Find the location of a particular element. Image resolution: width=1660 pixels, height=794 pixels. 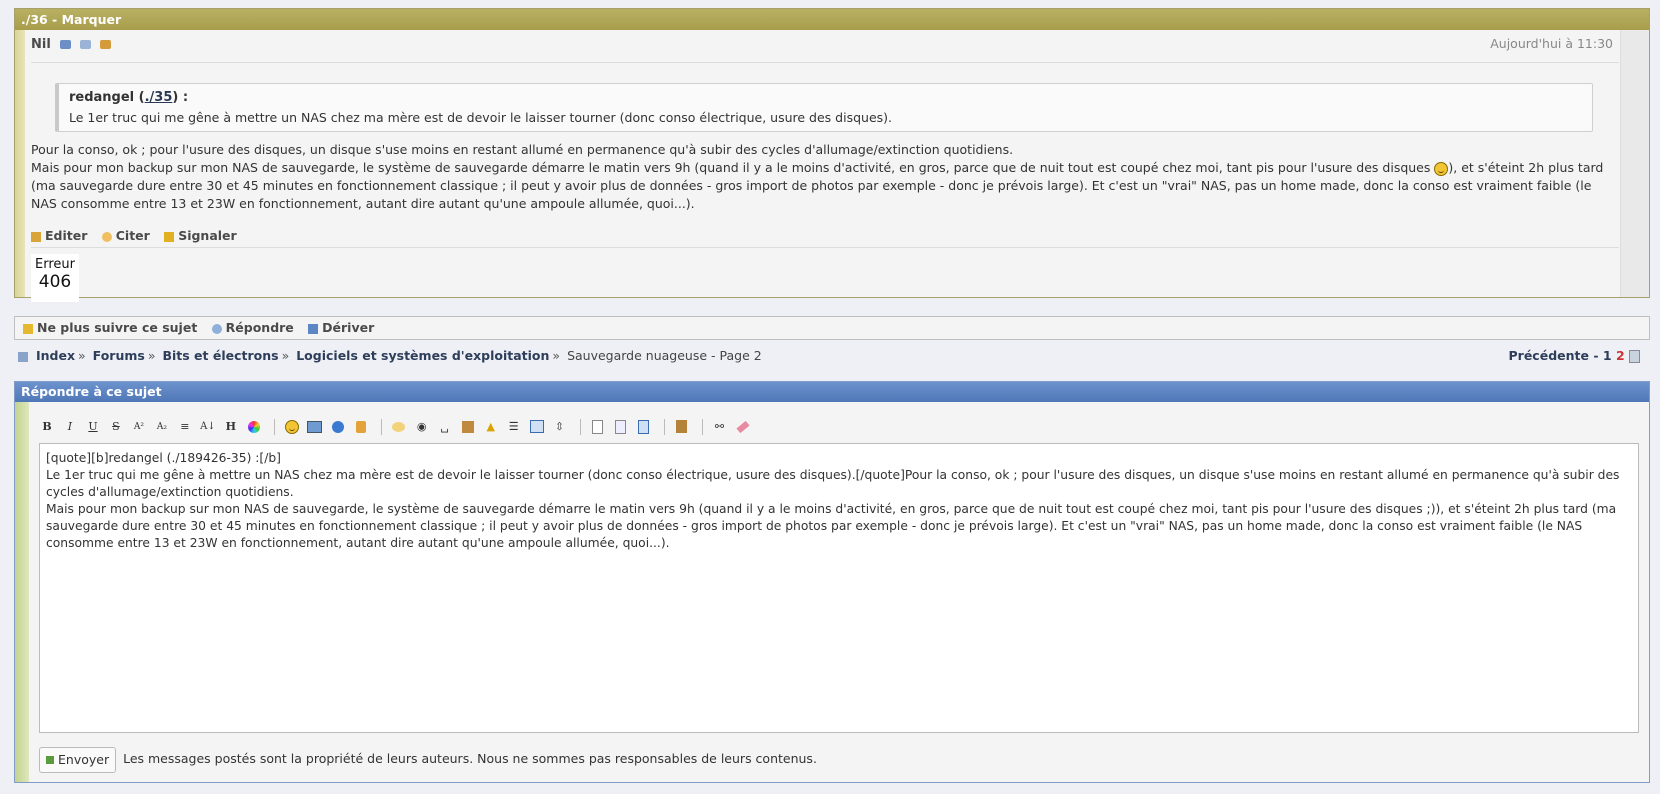

eraser-button is located at coordinates (743, 427).